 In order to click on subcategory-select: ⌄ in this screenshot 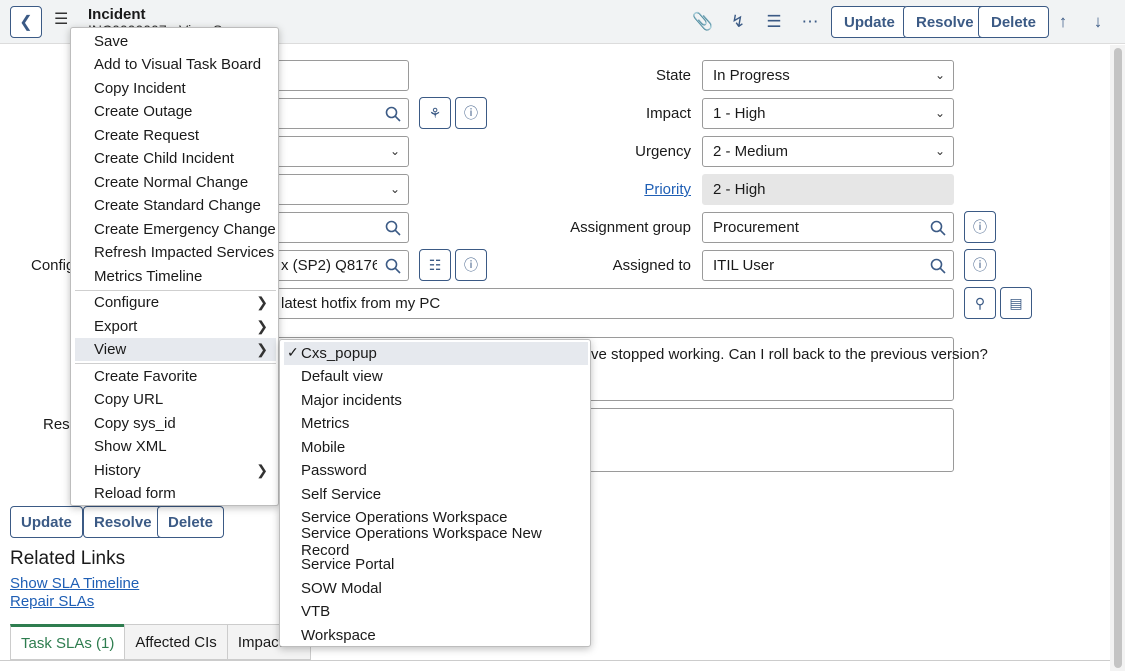, I will do `click(339, 189)`.